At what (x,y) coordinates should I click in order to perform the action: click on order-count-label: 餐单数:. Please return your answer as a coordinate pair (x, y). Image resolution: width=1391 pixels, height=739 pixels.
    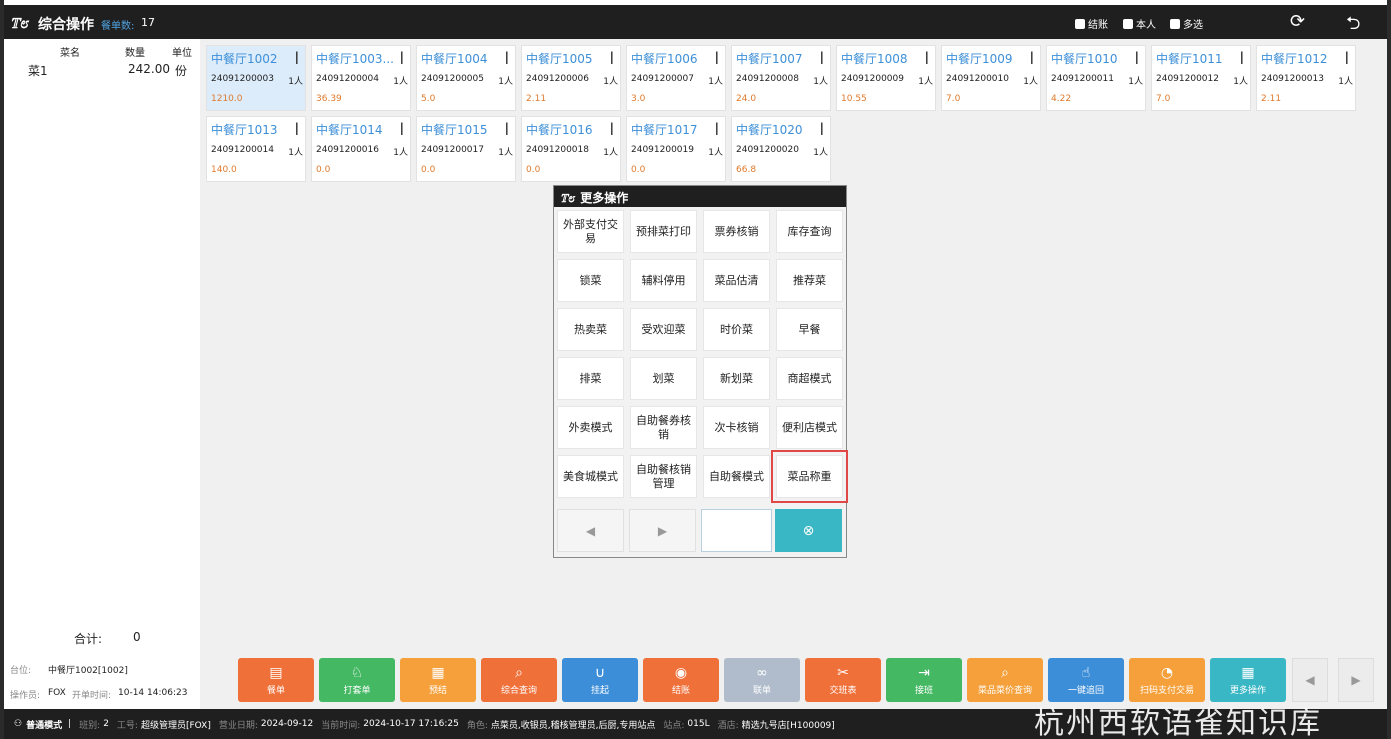
    Looking at the image, I should click on (118, 26).